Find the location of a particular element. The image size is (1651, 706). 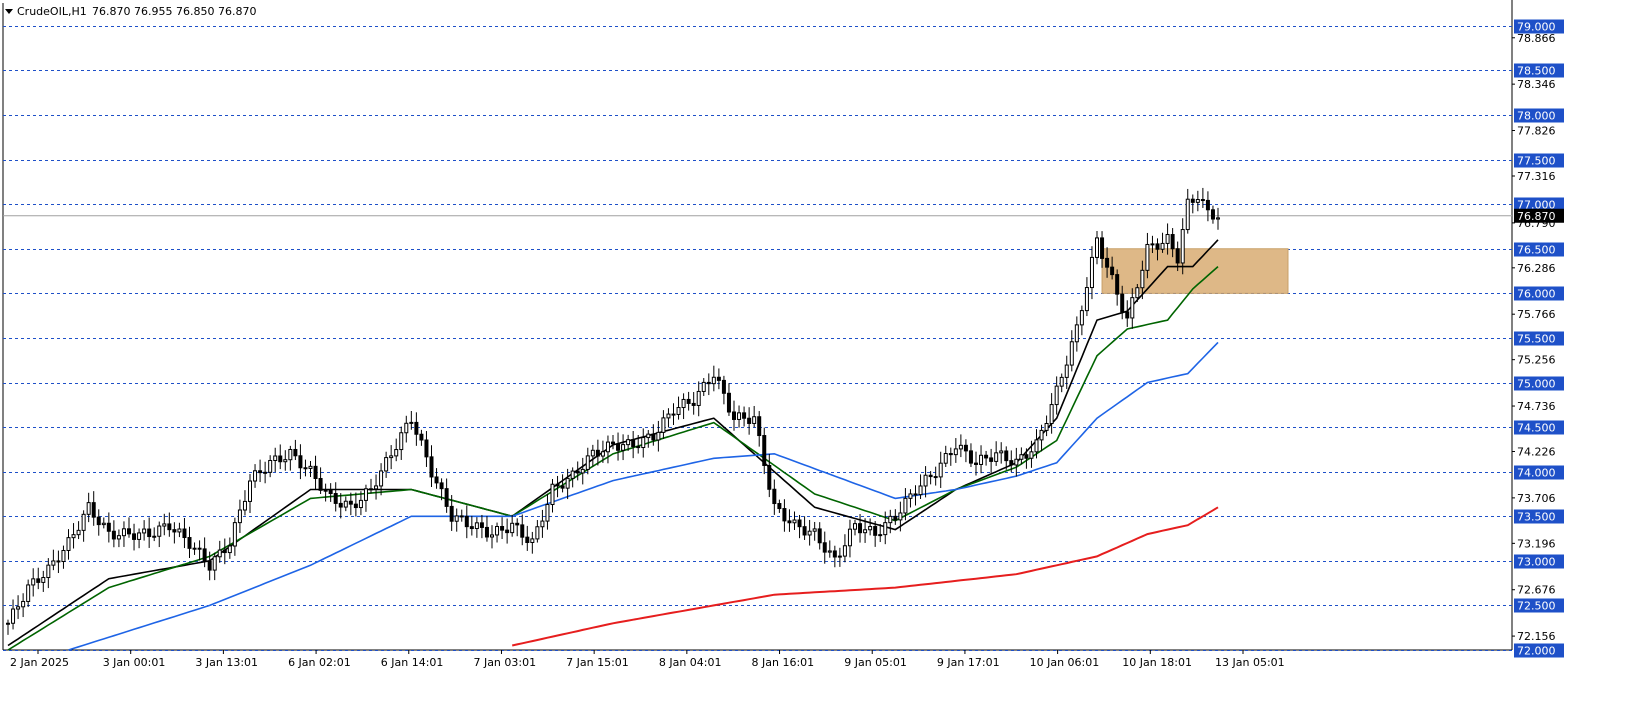

symbol-label: CrudeOIL,H1 is located at coordinates (52, 11).